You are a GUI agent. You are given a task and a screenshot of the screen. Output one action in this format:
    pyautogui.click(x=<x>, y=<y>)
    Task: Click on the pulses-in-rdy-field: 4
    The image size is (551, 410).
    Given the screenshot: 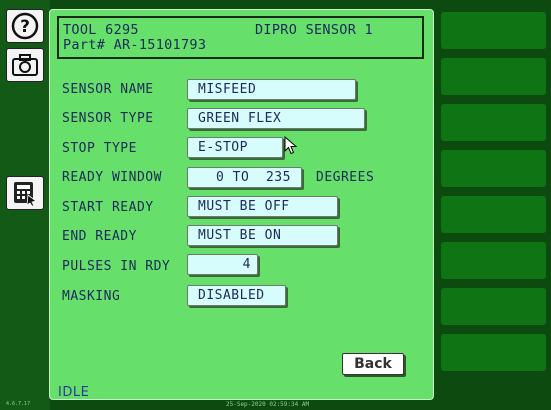 What is the action you would take?
    pyautogui.click(x=222, y=264)
    